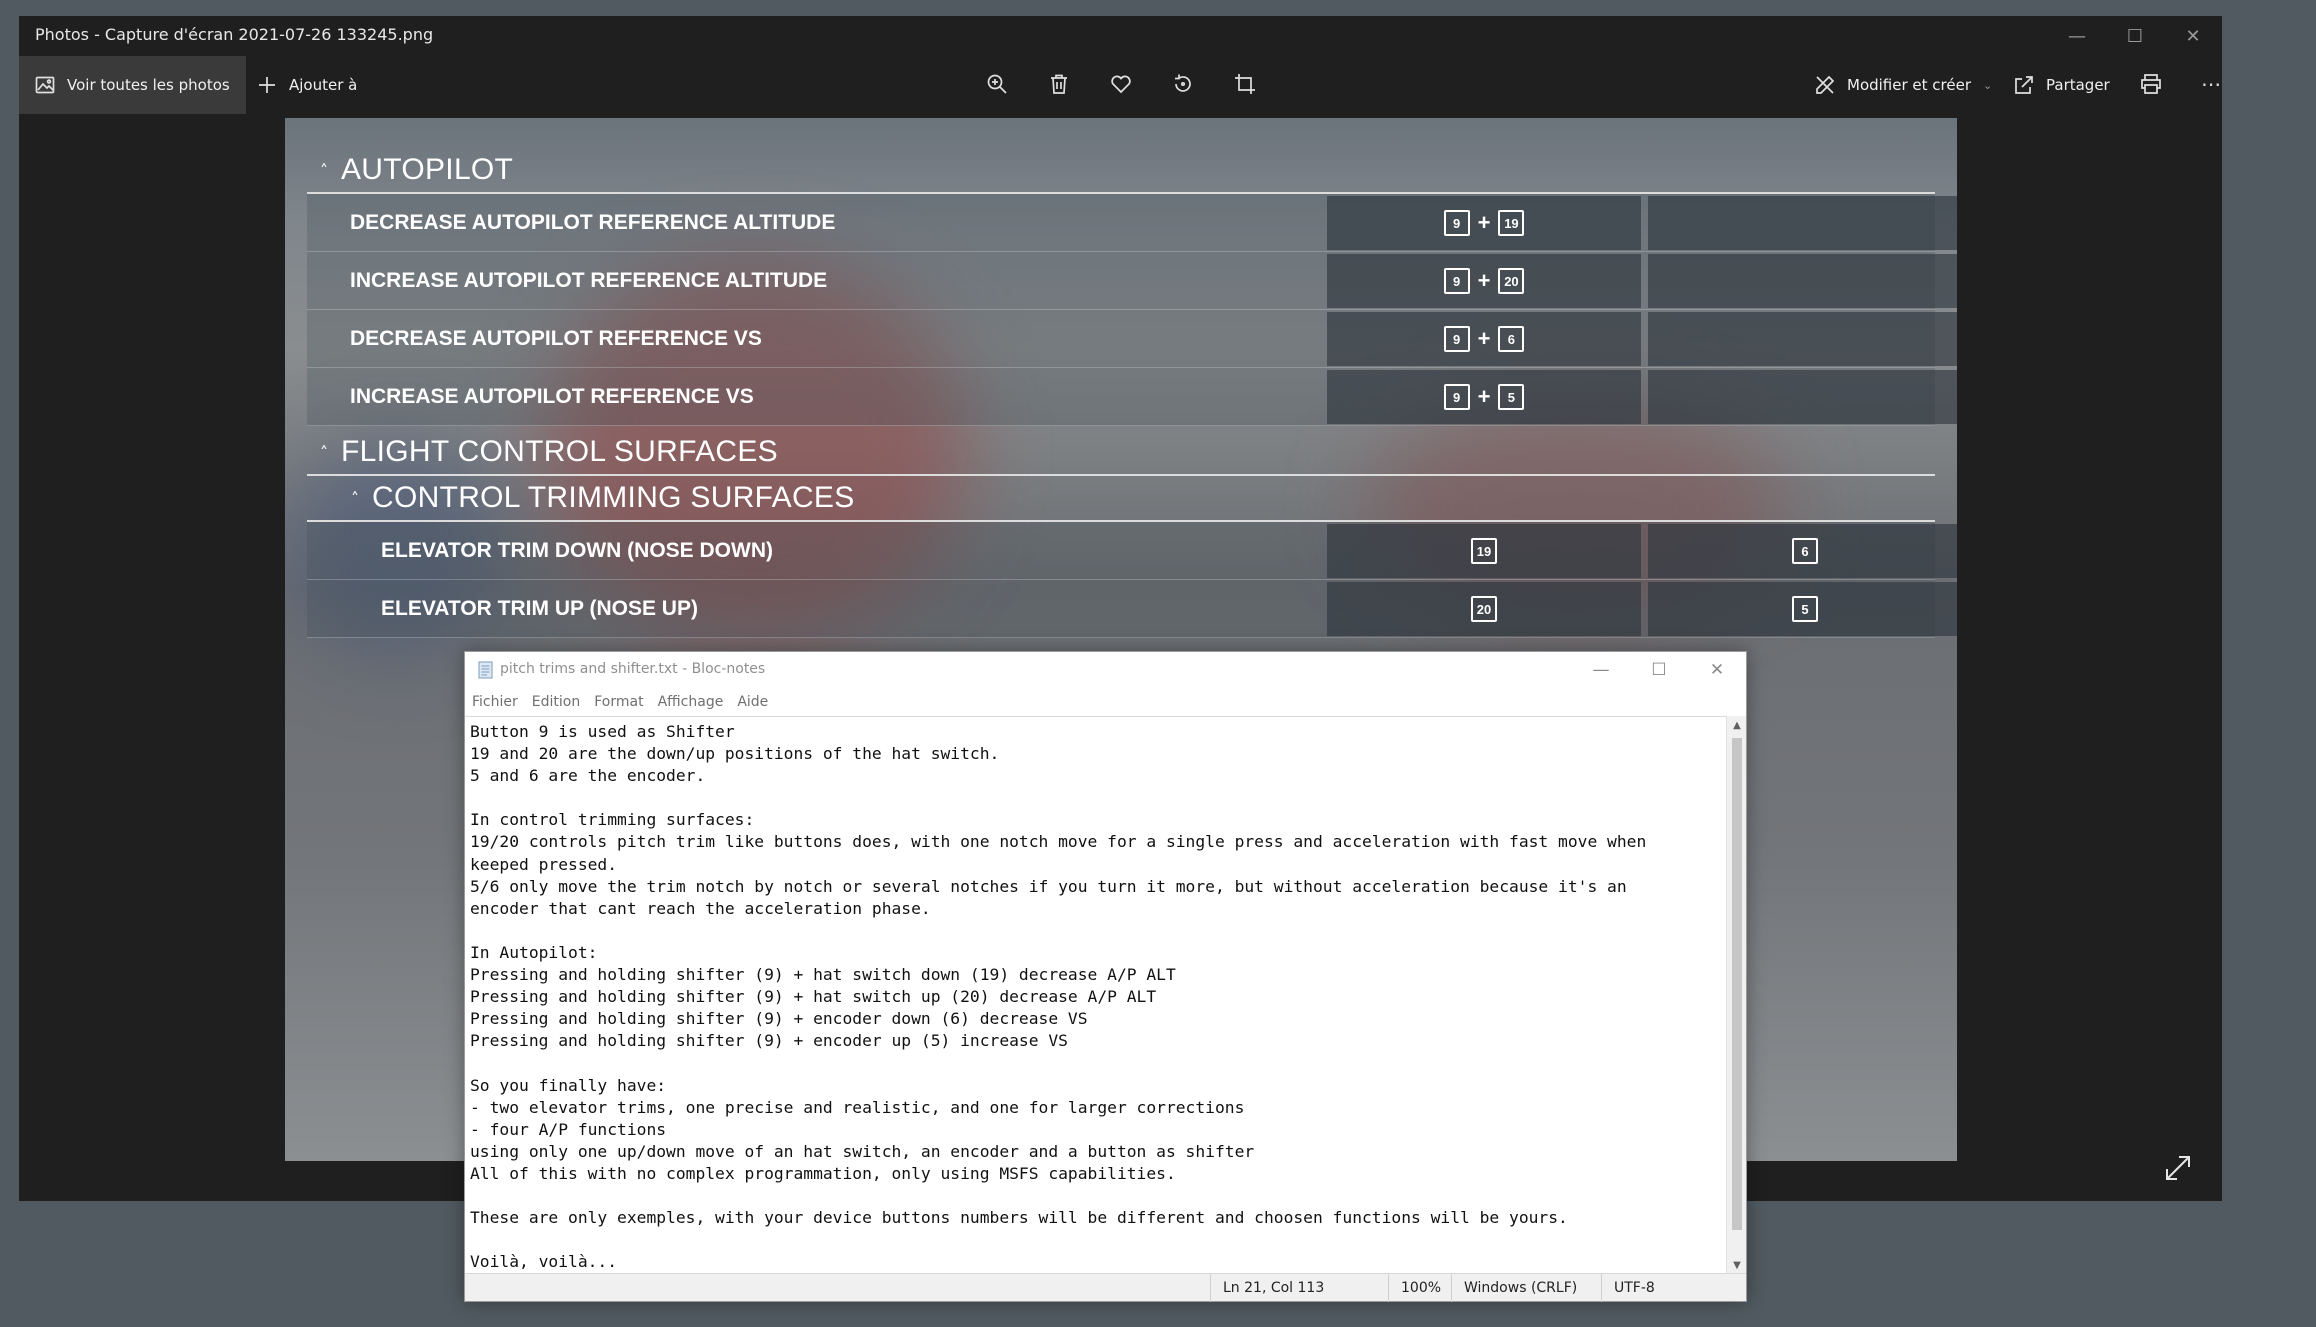  Describe the element at coordinates (1132, 397) in the screenshot. I see `binding-row: INCREASE AUTOPILOT REFERENCE VS 9 + 5` at that location.